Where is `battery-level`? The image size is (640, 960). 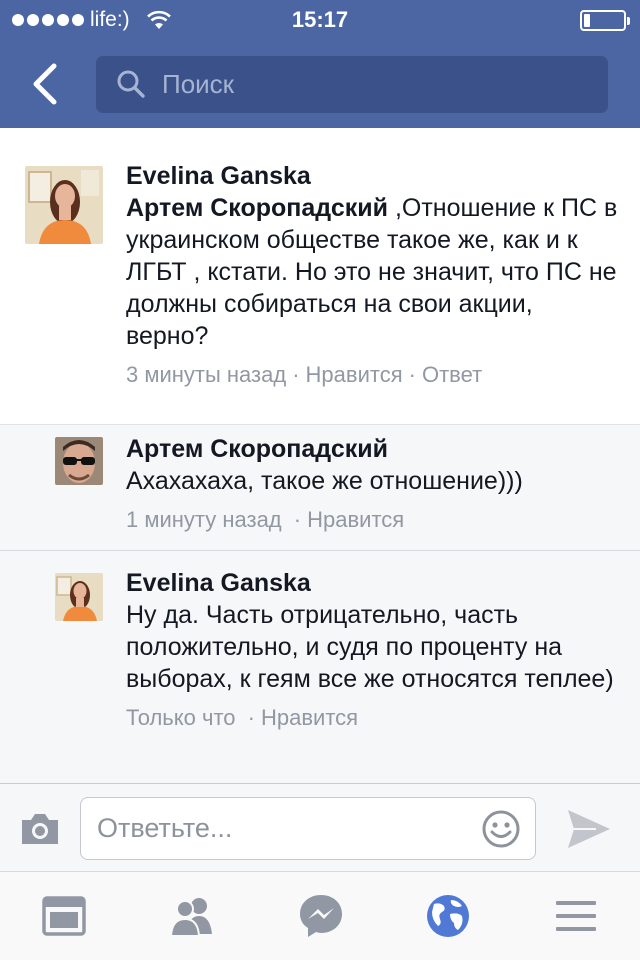
battery-level is located at coordinates (587, 20).